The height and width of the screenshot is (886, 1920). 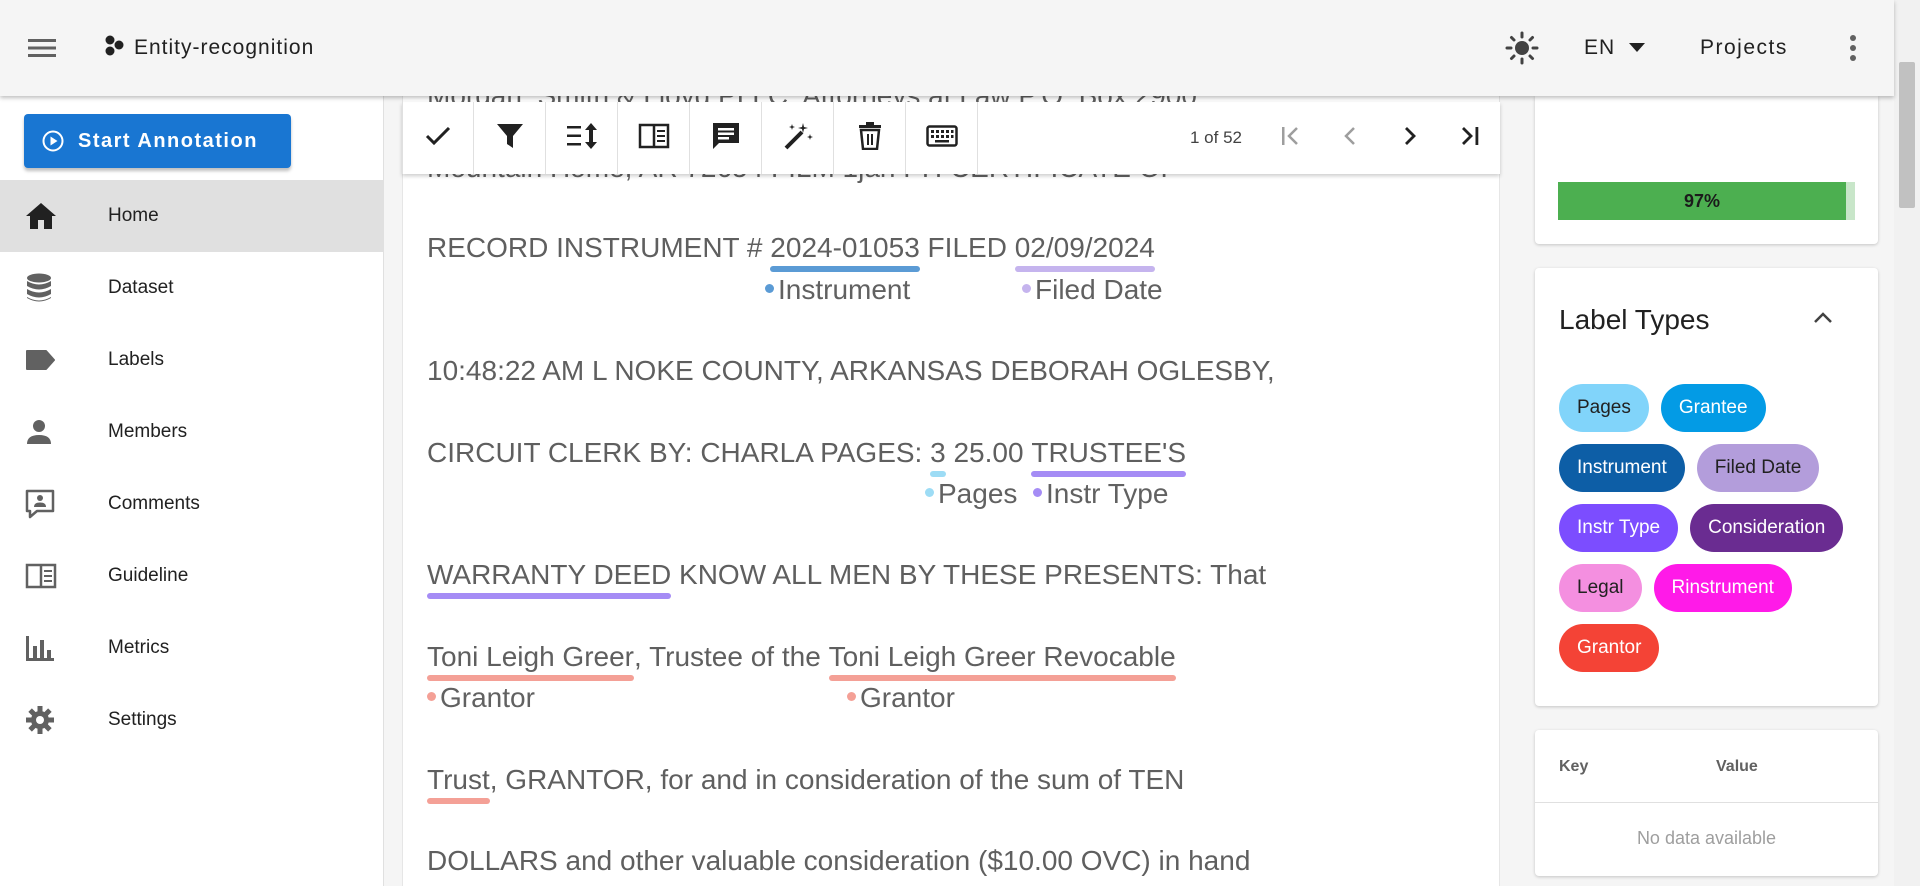 I want to click on comment-button, so click(x=726, y=138).